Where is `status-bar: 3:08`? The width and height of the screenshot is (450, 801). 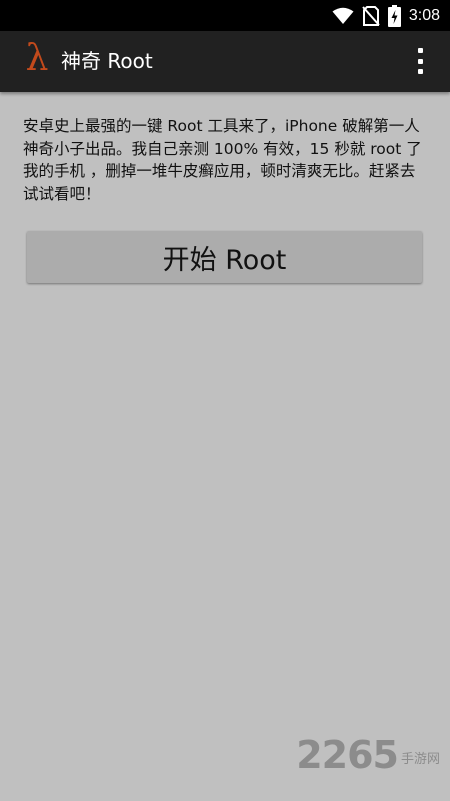 status-bar: 3:08 is located at coordinates (225, 15).